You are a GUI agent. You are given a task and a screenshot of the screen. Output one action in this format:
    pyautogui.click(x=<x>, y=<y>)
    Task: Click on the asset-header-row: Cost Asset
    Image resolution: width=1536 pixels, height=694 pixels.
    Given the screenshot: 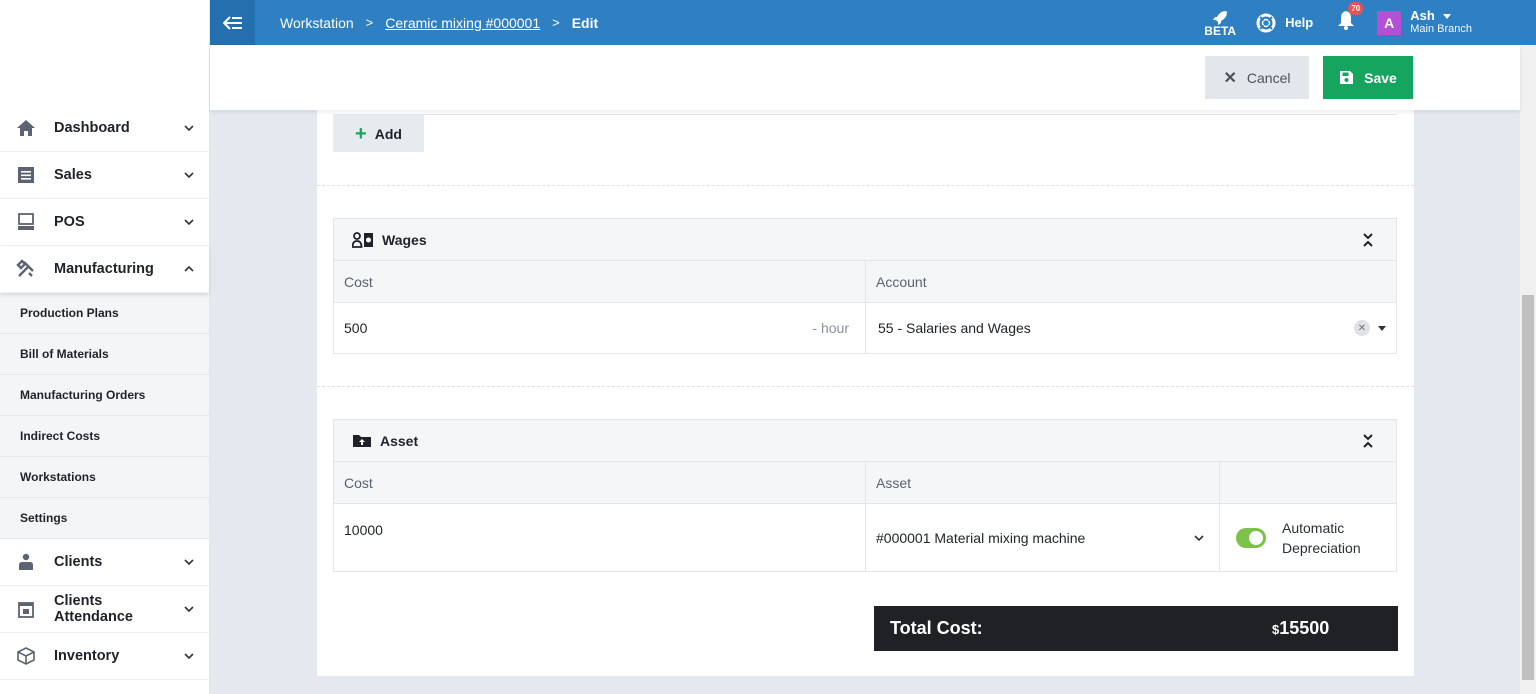 What is the action you would take?
    pyautogui.click(x=865, y=483)
    